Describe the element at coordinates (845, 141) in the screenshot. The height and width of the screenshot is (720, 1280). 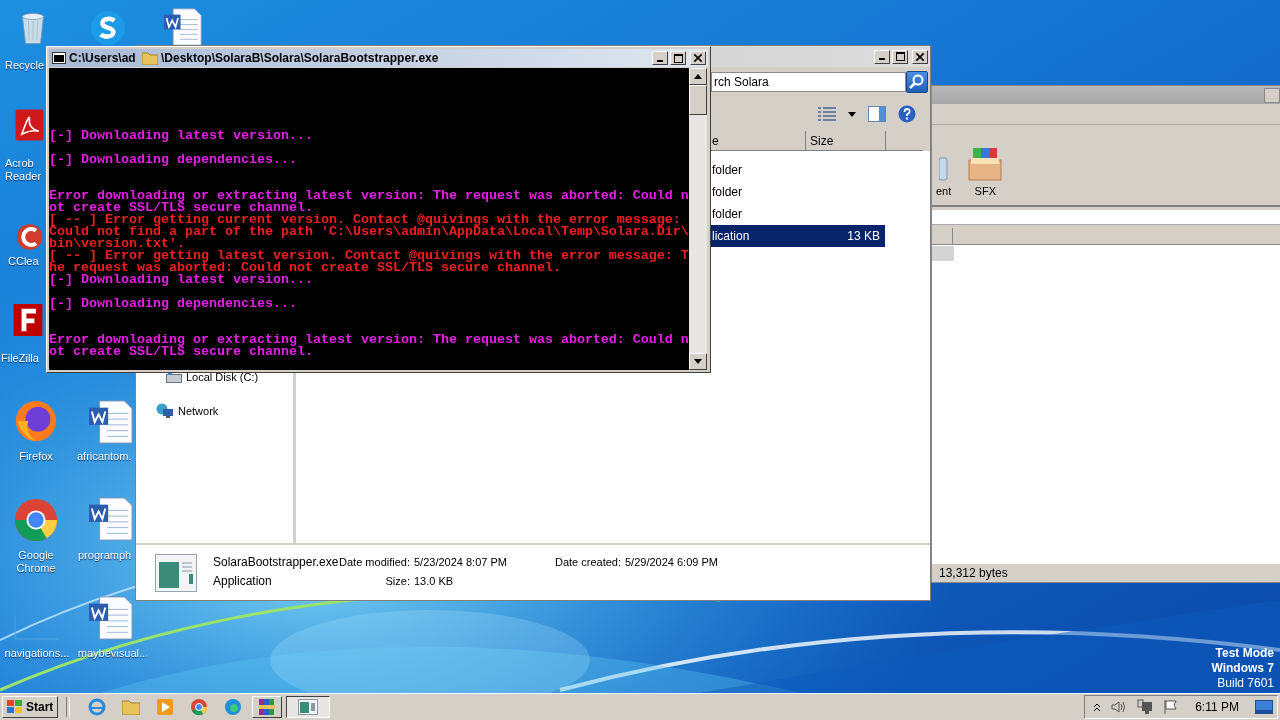
I see `column-header: Size` at that location.